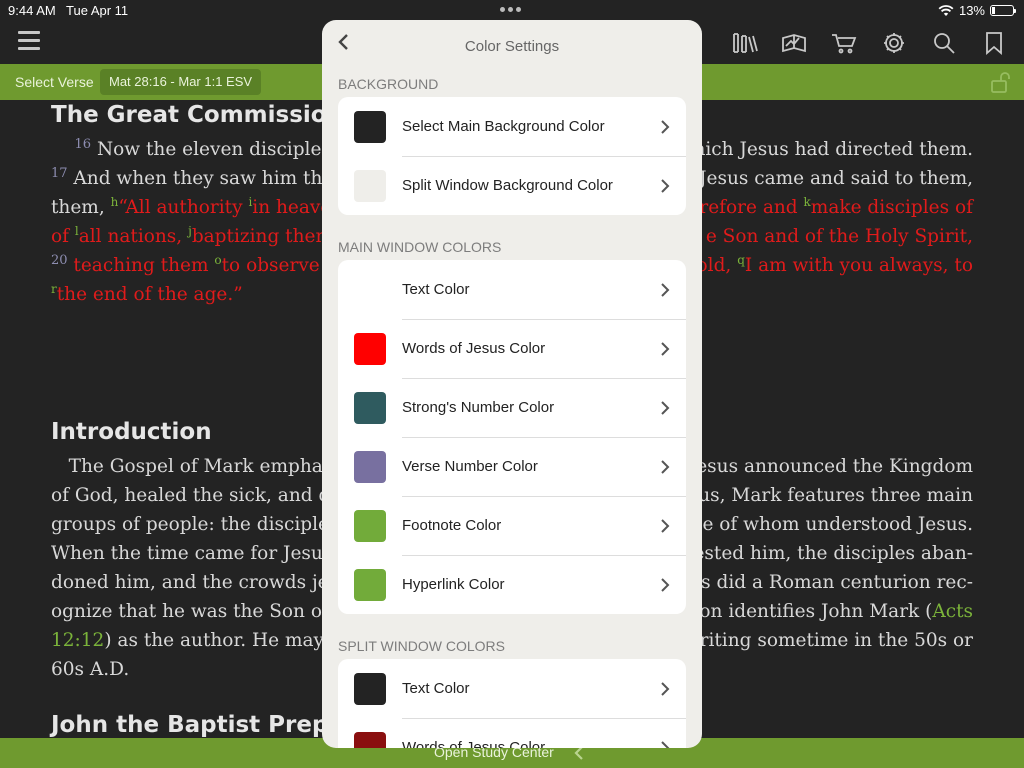 The image size is (1024, 768). Describe the element at coordinates (994, 43) in the screenshot. I see `bookmark-icon` at that location.